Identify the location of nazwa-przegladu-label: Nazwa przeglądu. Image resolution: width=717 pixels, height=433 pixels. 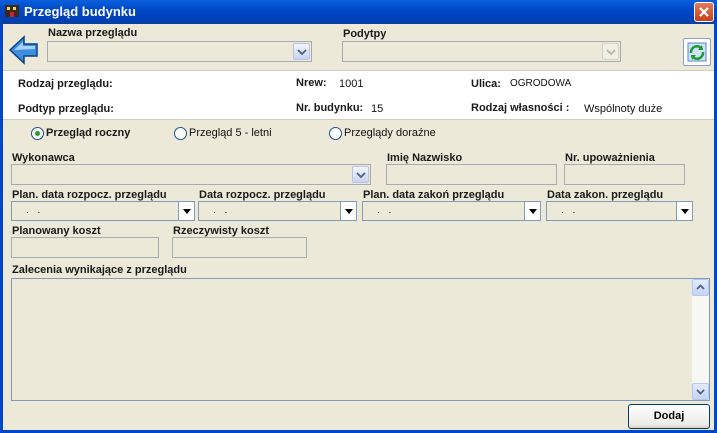
(93, 33).